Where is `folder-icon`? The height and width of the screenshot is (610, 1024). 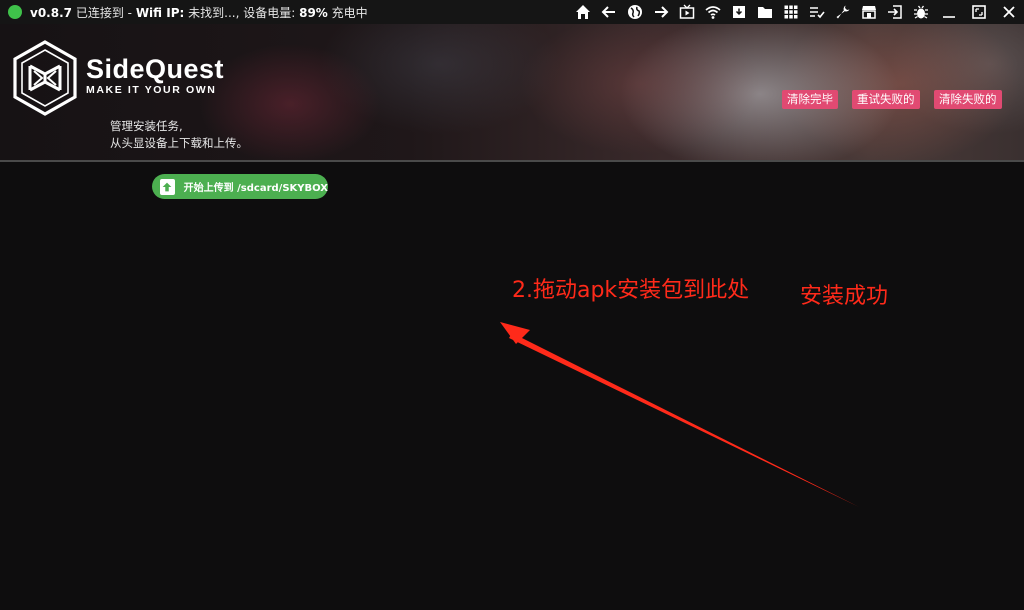 folder-icon is located at coordinates (765, 12).